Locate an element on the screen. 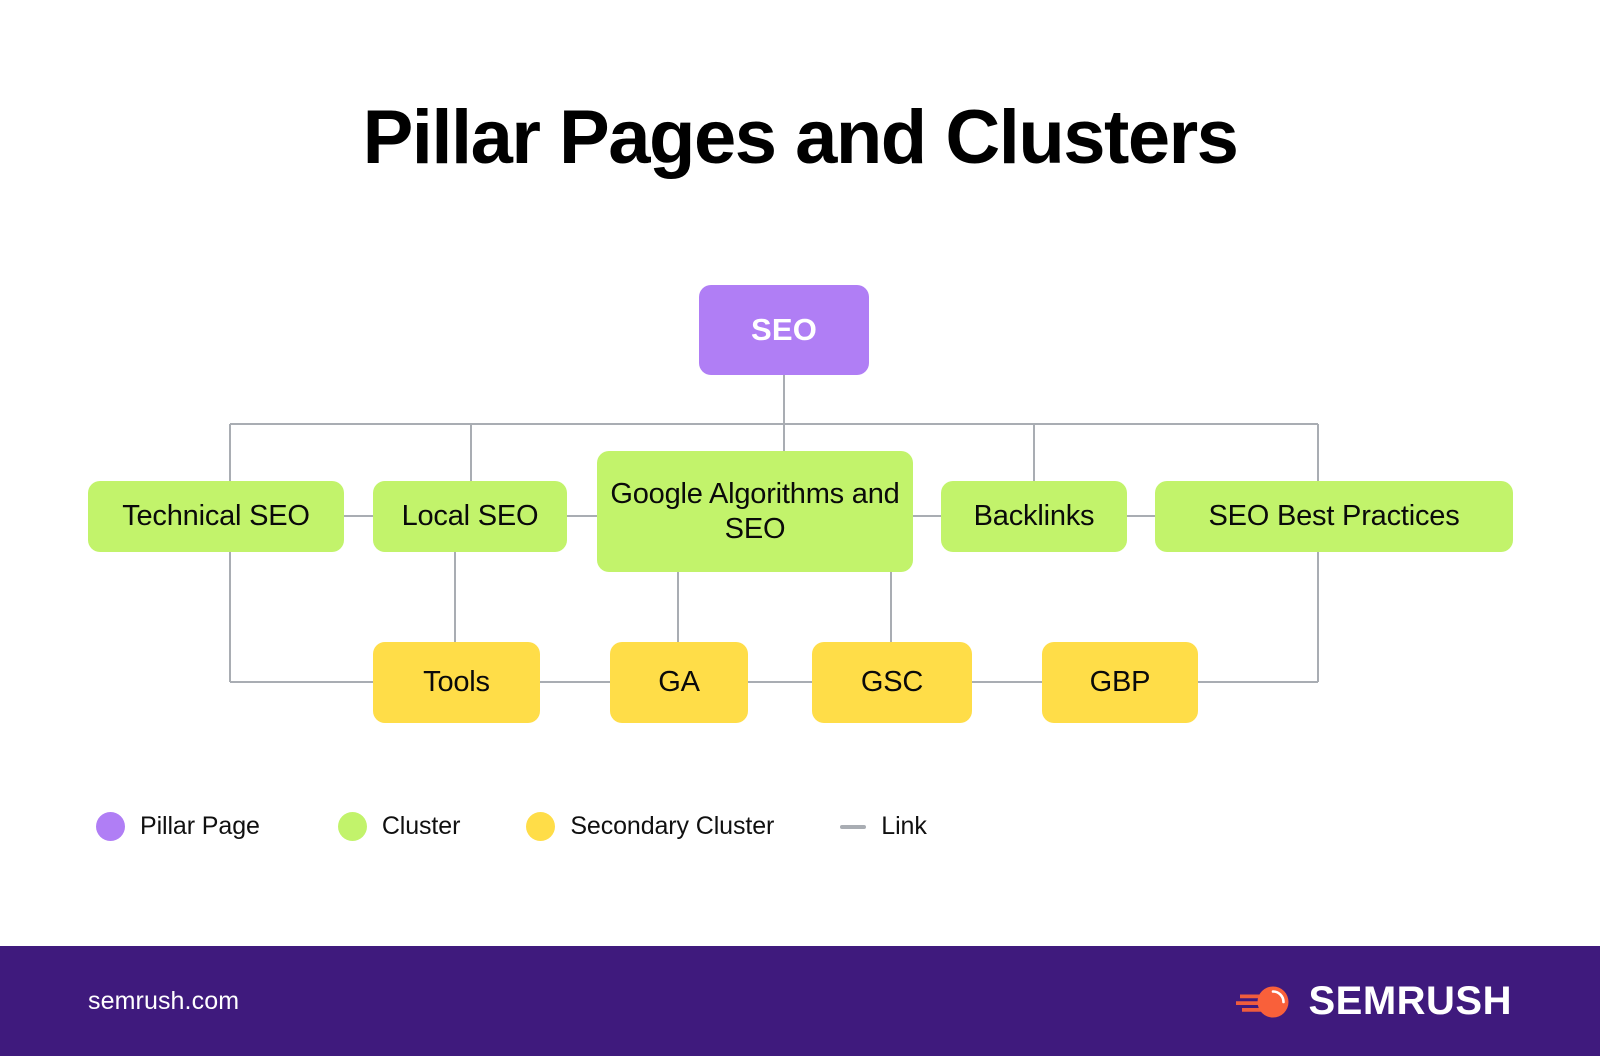 This screenshot has width=1600, height=1056. node-cluster-local-seo: Local SEO is located at coordinates (470, 516).